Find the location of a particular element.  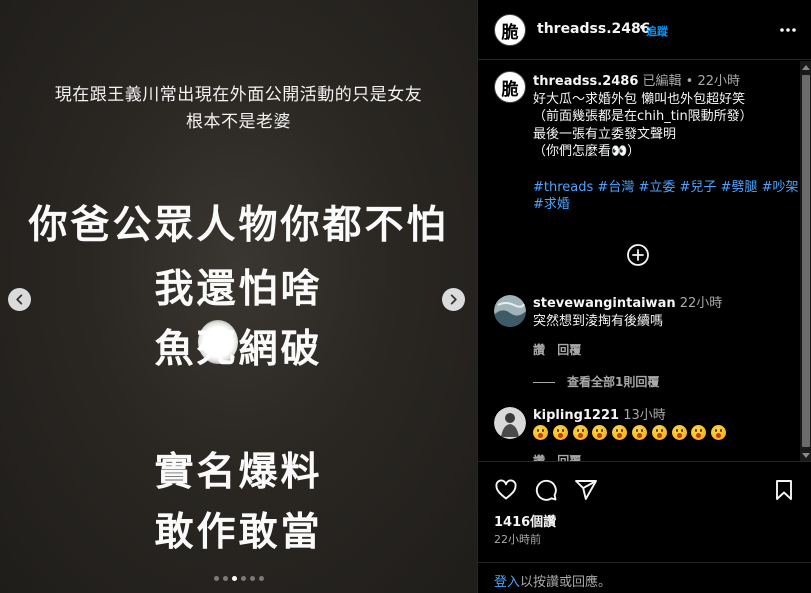

bookmark-icon is located at coordinates (784, 490).